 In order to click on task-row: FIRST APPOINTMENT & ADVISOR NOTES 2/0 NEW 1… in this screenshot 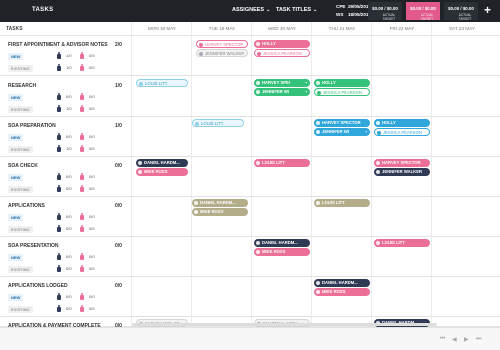, I will do `click(250, 56)`.